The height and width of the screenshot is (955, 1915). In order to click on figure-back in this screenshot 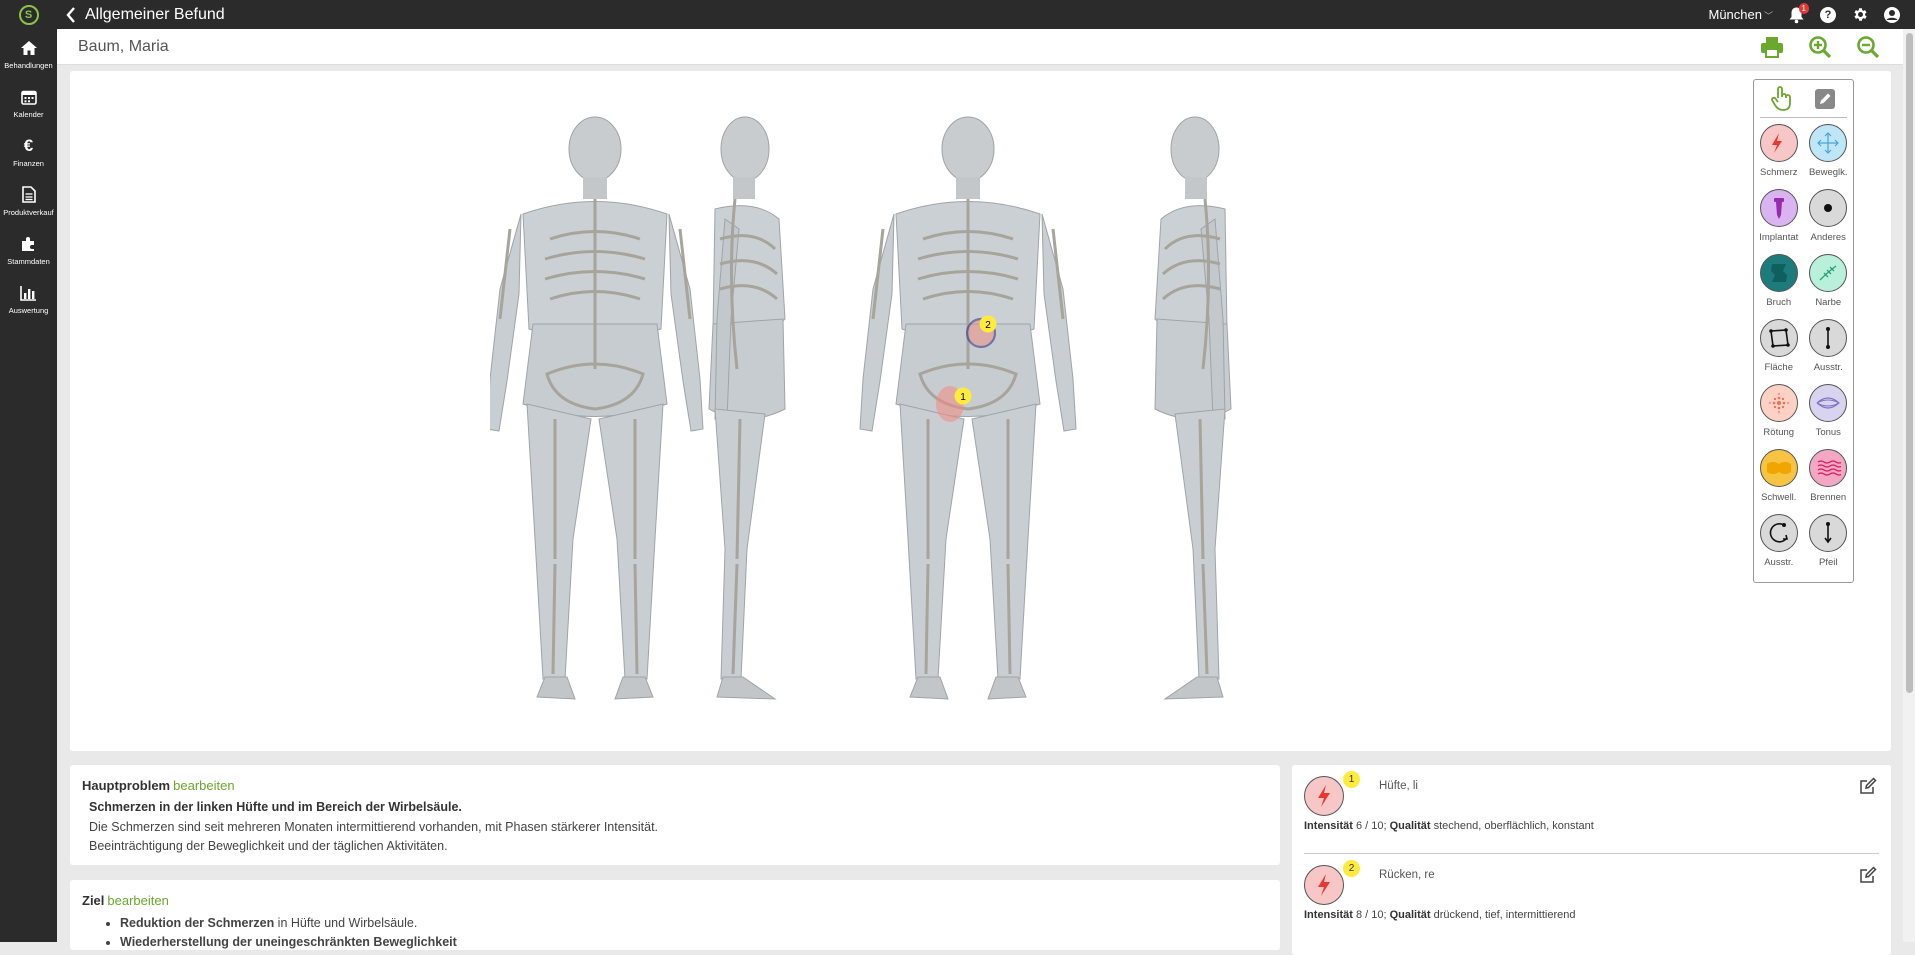, I will do `click(968, 408)`.